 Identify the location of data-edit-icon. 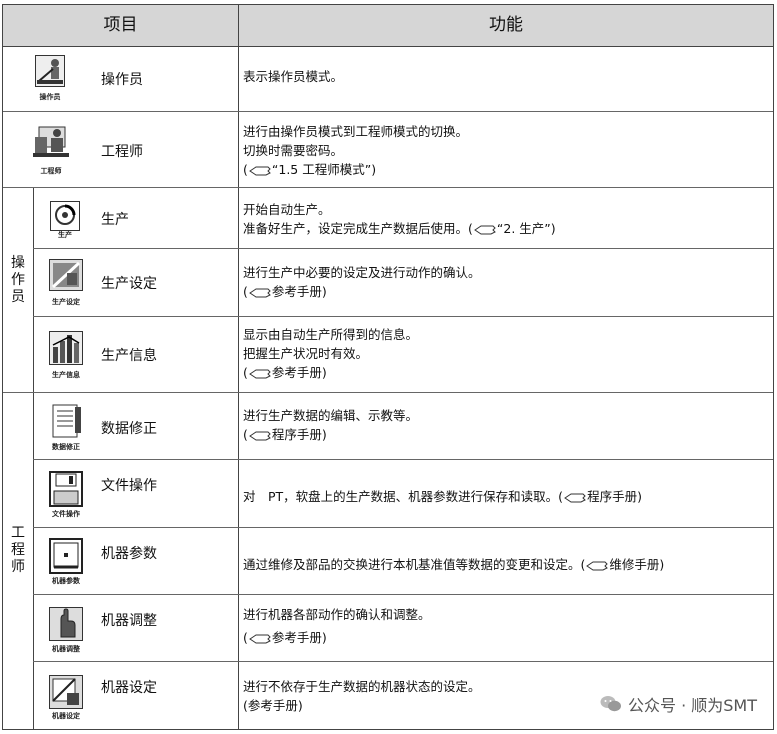
(66, 421).